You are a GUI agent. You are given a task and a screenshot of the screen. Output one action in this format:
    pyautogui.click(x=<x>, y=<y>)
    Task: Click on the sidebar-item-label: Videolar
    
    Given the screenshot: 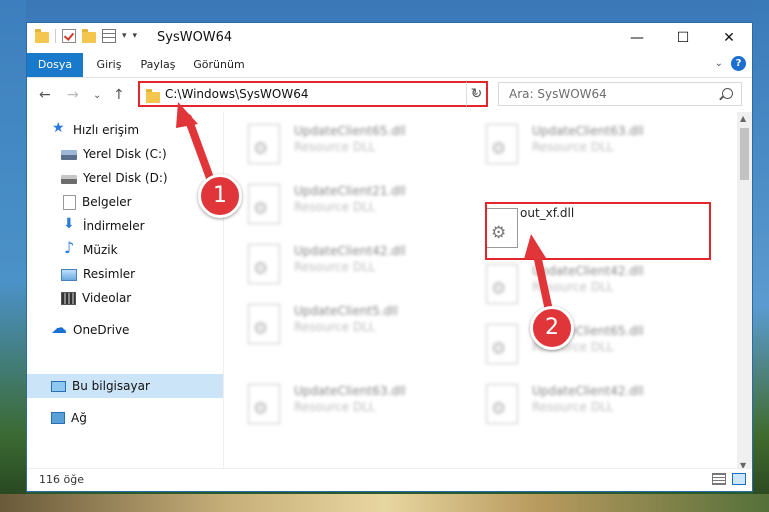 What is the action you would take?
    pyautogui.click(x=107, y=298)
    